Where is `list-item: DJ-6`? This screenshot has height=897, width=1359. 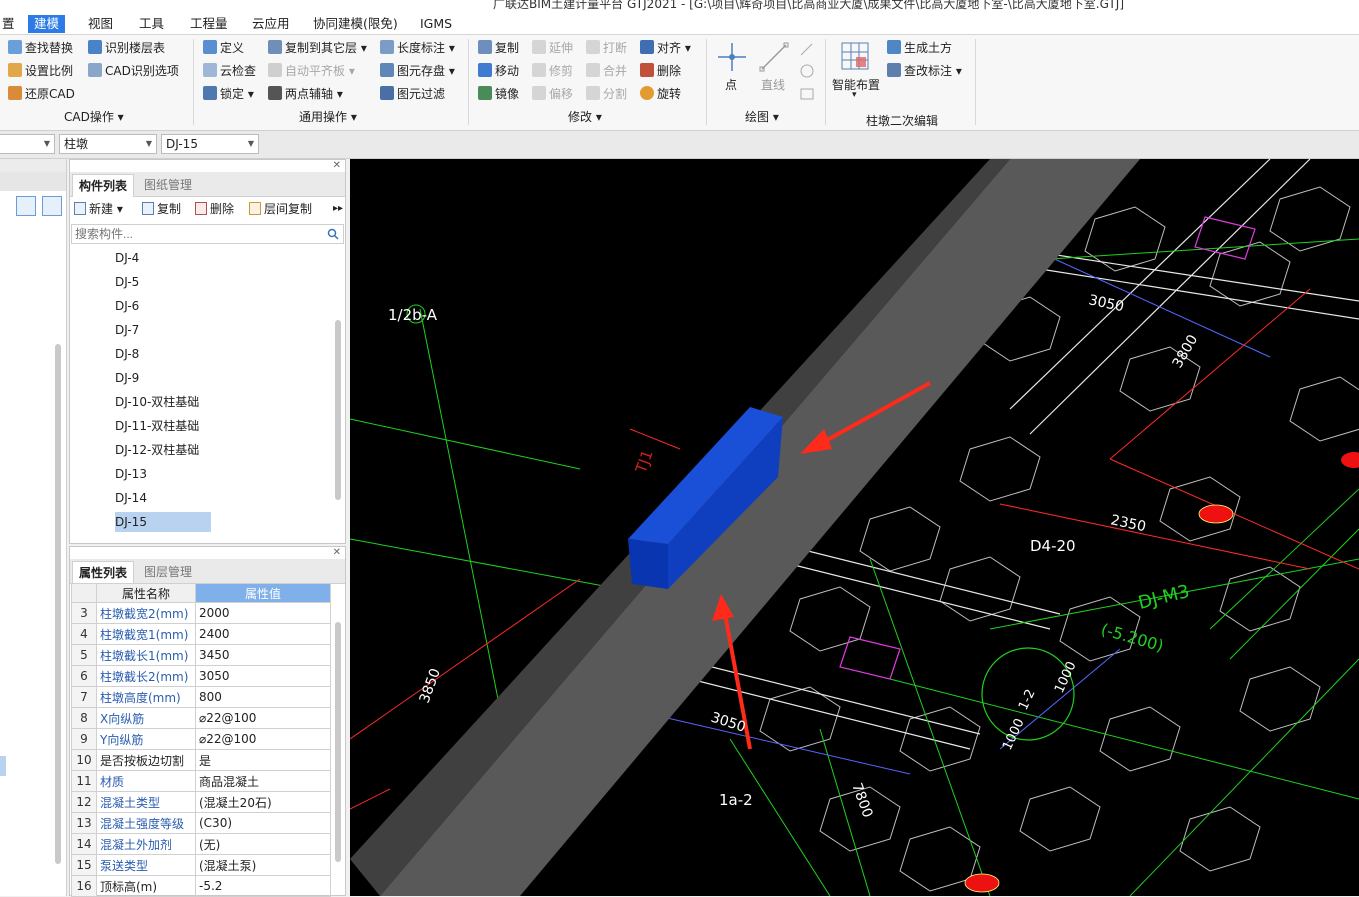
list-item: DJ-6 is located at coordinates (163, 306).